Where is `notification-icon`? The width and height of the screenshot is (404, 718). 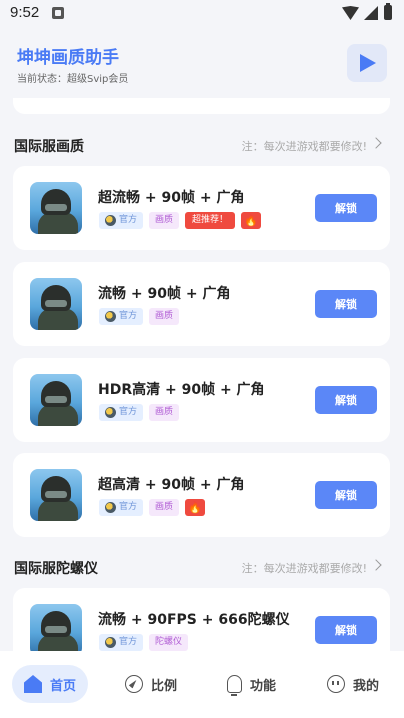
notification-icon is located at coordinates (58, 13).